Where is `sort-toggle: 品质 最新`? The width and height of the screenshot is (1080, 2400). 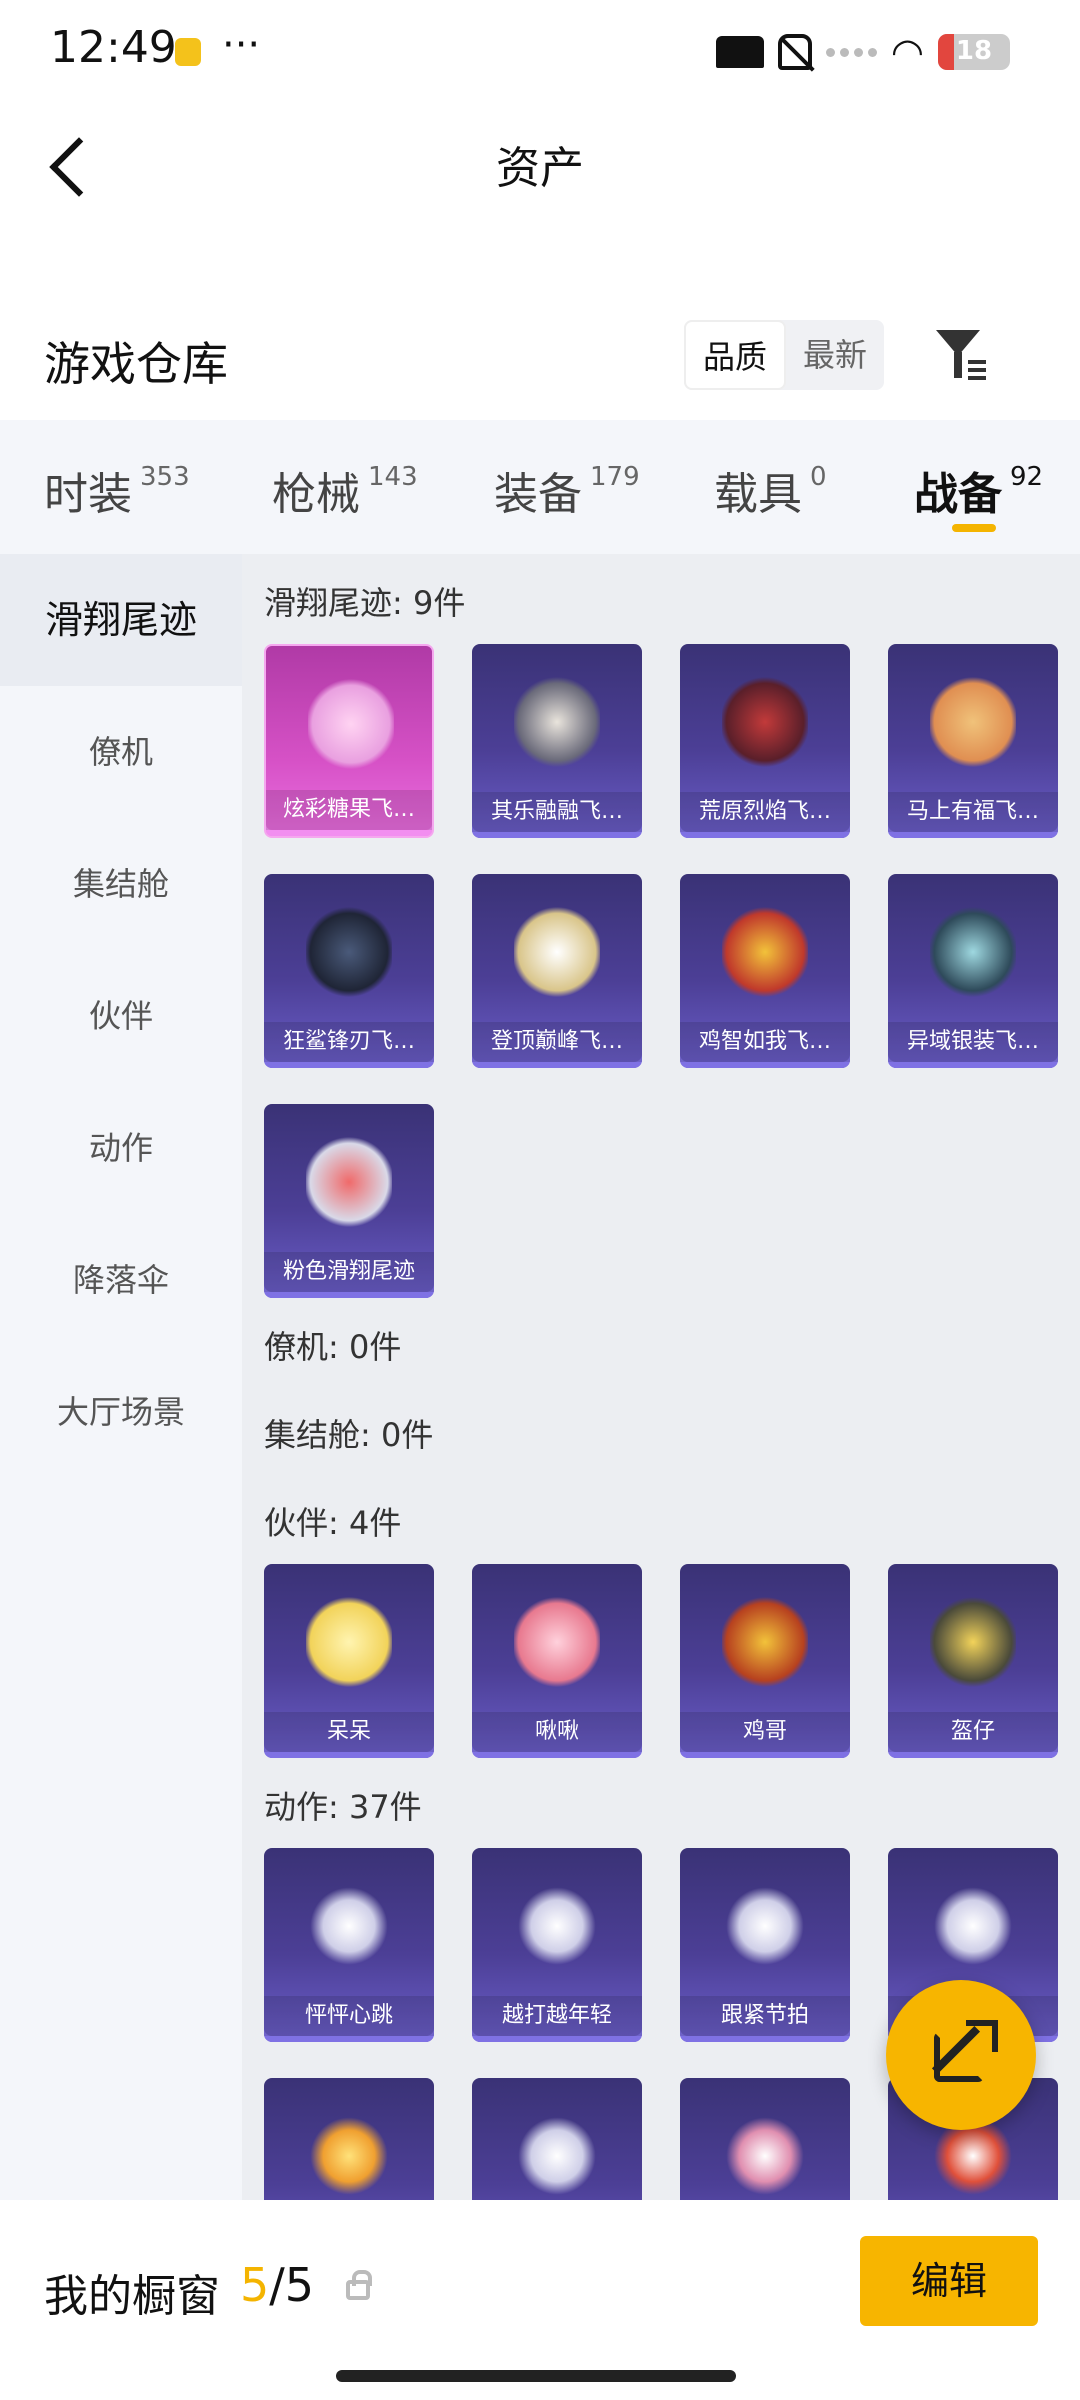
sort-toggle: 品质 最新 is located at coordinates (784, 355).